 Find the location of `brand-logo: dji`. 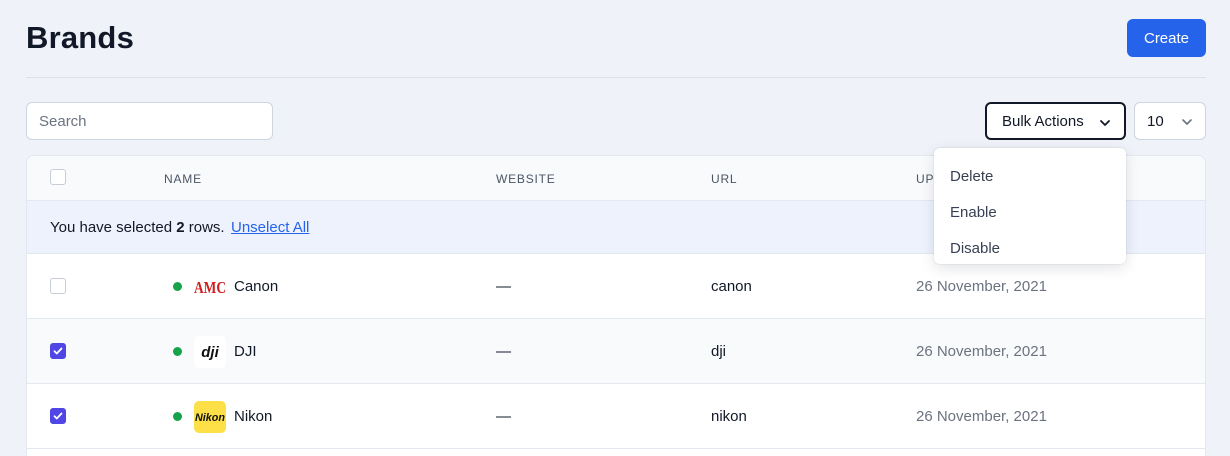

brand-logo: dji is located at coordinates (210, 352).